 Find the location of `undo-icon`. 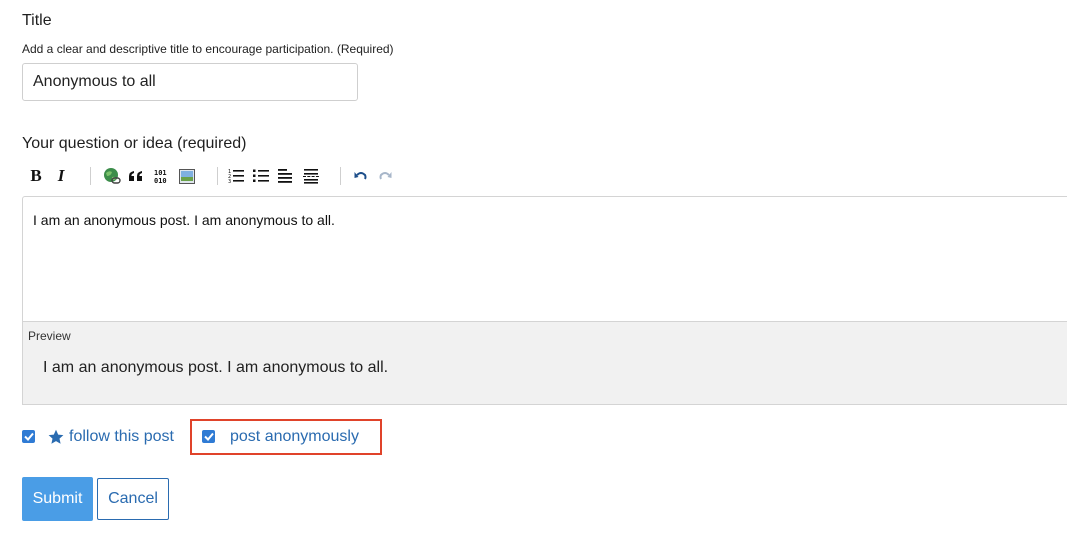

undo-icon is located at coordinates (361, 176).